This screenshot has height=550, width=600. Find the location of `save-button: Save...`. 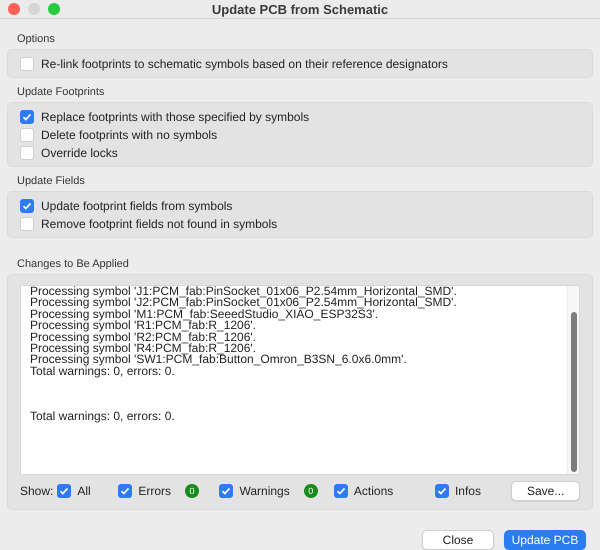

save-button: Save... is located at coordinates (545, 491).